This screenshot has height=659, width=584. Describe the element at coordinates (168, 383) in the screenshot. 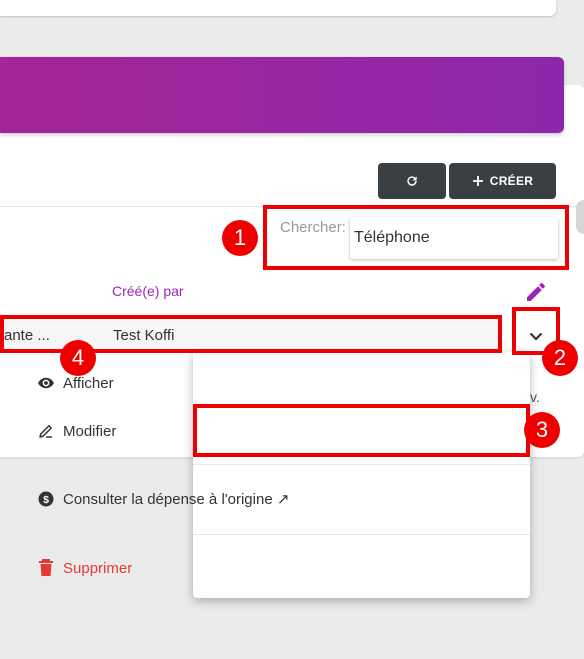

I see `menu-item-afficher: Afficher` at that location.